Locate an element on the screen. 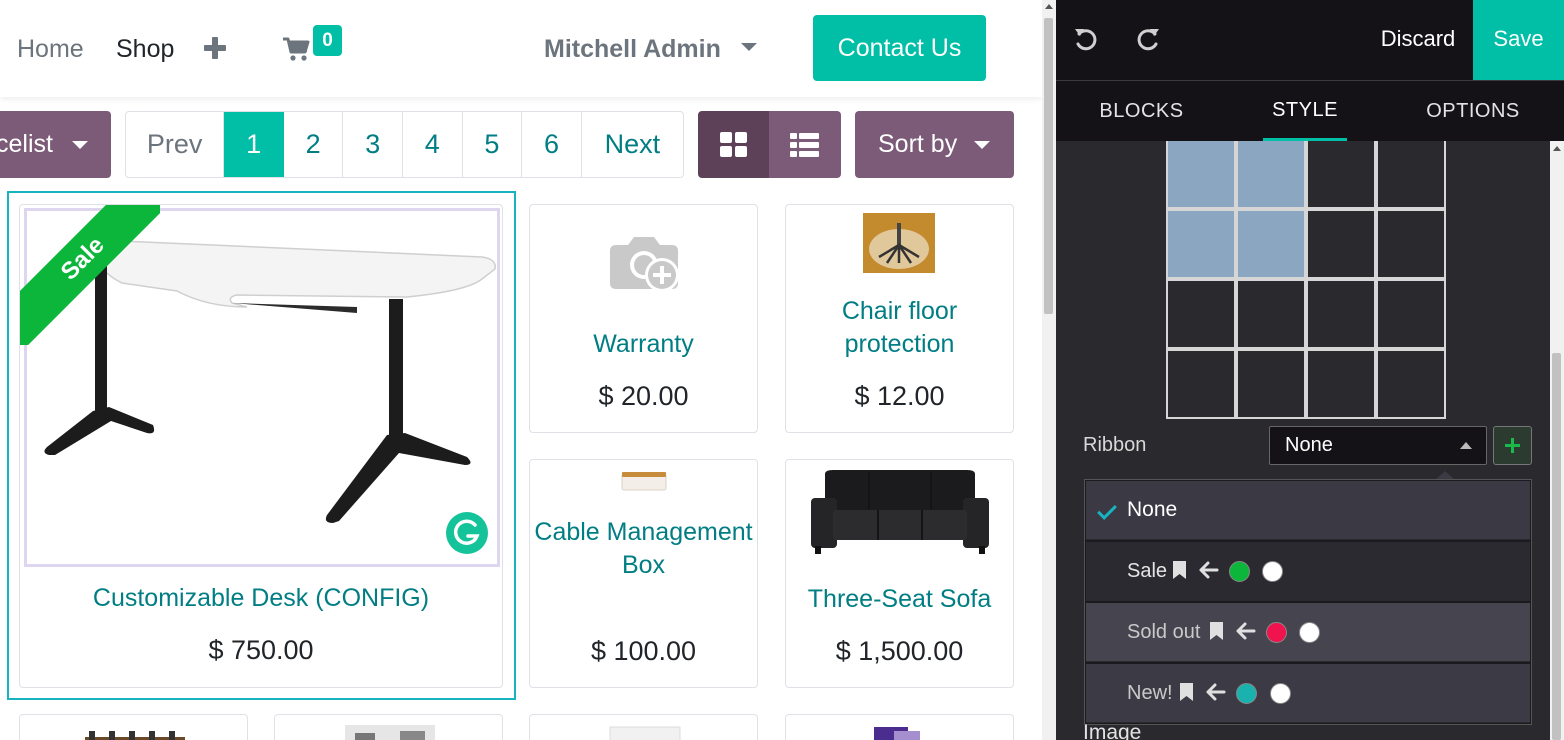 This screenshot has width=1564, height=740. product-price: $ 100.00 is located at coordinates (643, 651).